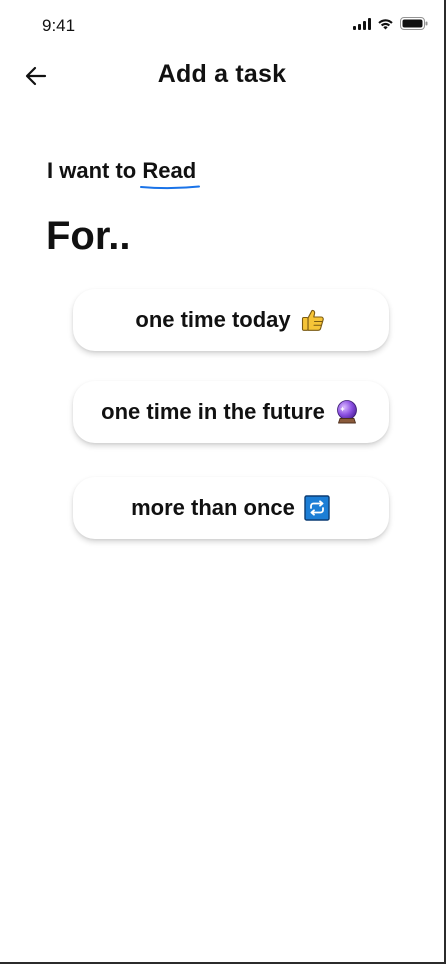 Image resolution: width=446 pixels, height=964 pixels. I want to click on signal-icon, so click(362, 23).